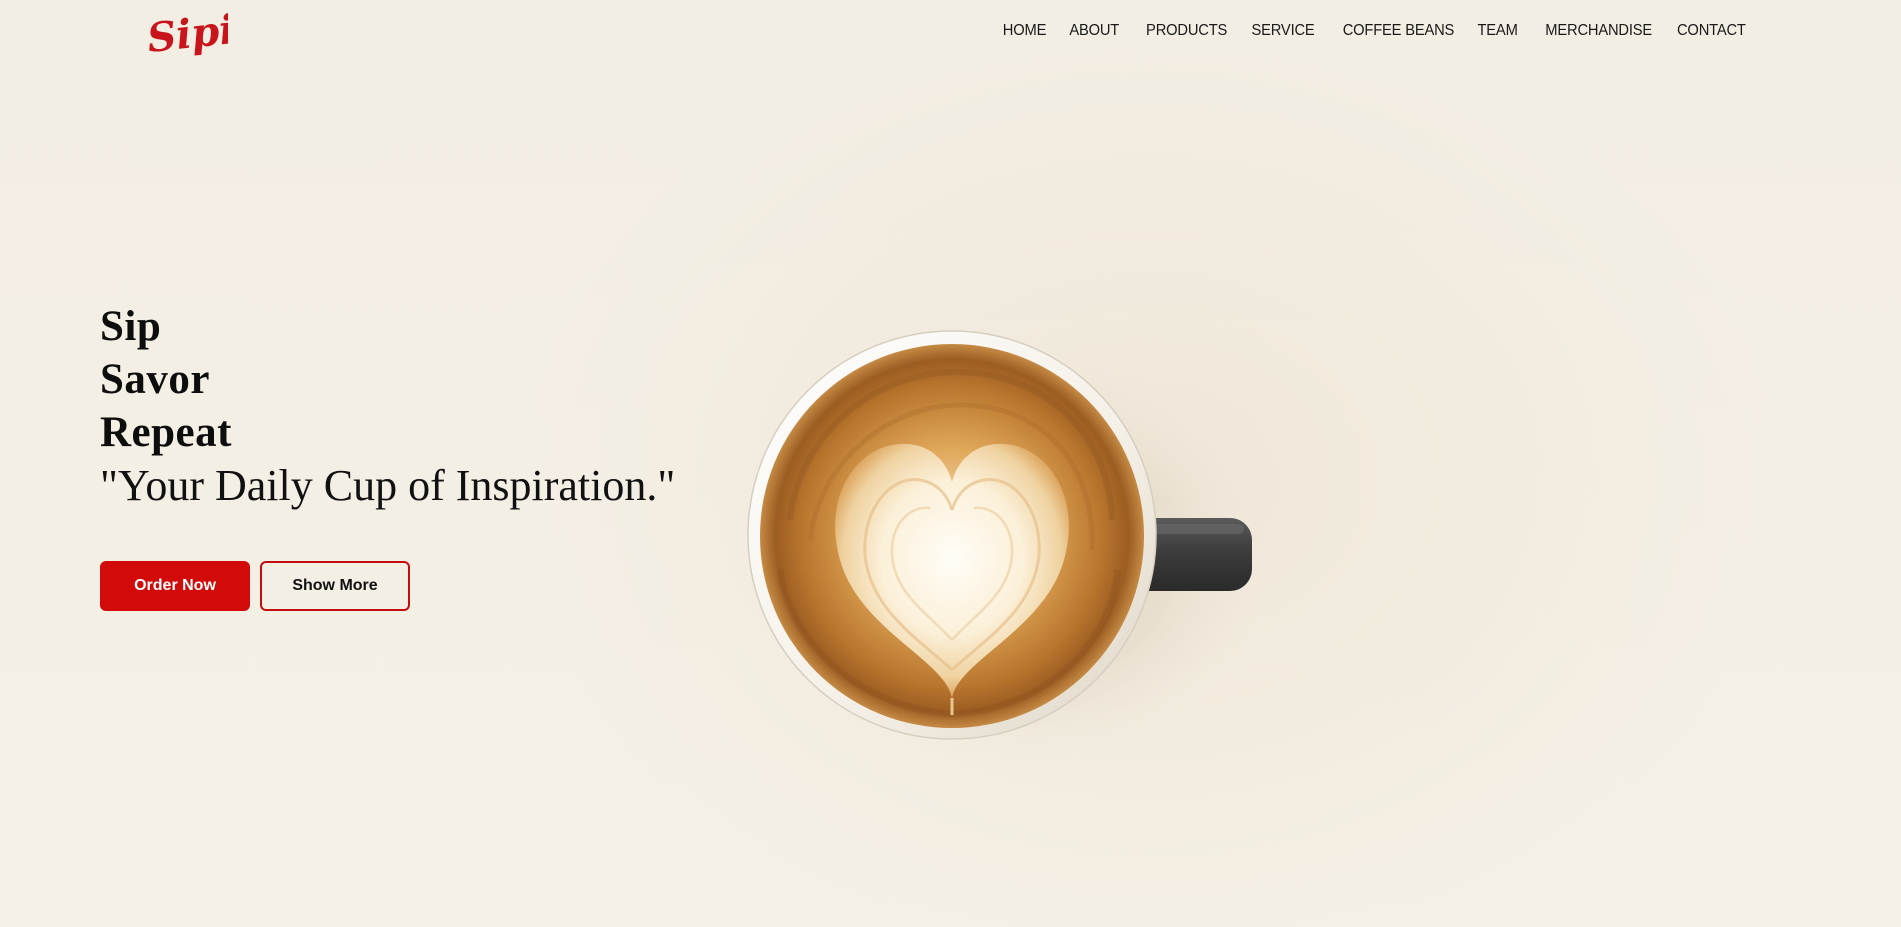 This screenshot has width=1901, height=927. Describe the element at coordinates (335, 586) in the screenshot. I see `show-more-button: Show More` at that location.